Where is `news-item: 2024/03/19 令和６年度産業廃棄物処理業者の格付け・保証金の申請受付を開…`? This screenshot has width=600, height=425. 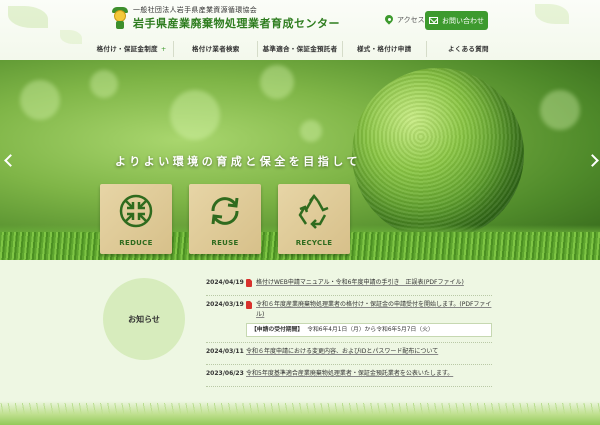 news-item: 2024/03/19 令和６年度産業廃棄物処理業者の格付け・保証金の申請受付を開… is located at coordinates (349, 319).